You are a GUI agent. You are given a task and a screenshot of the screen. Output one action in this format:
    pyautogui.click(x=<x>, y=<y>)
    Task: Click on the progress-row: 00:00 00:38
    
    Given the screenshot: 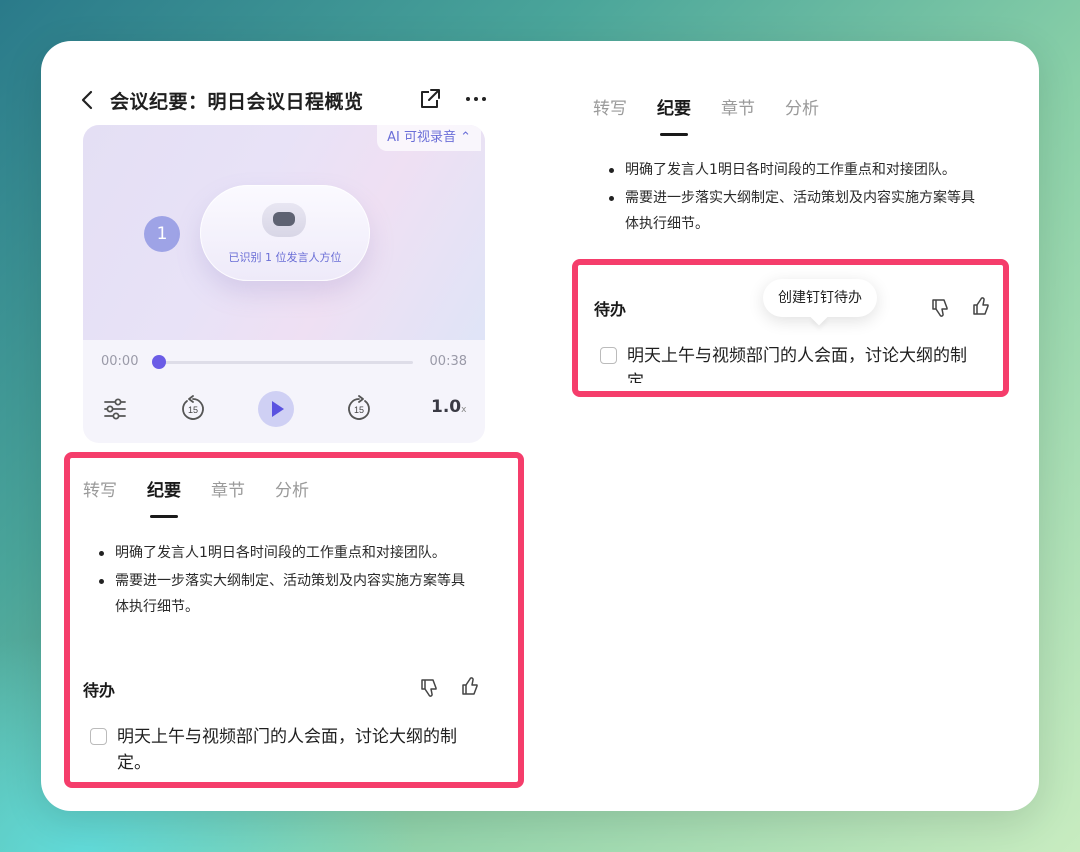 What is the action you would take?
    pyautogui.click(x=284, y=362)
    